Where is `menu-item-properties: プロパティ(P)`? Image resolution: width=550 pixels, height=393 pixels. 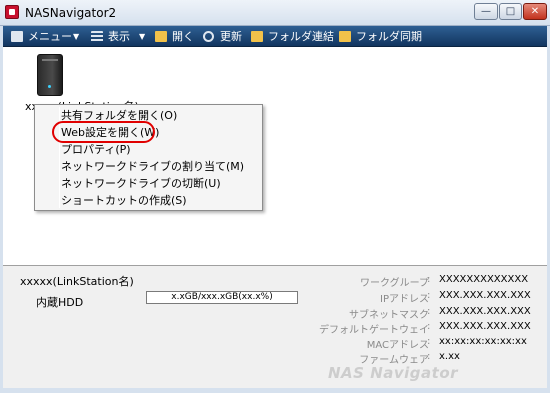
menu-item-properties: プロパティ(P) is located at coordinates (148, 149).